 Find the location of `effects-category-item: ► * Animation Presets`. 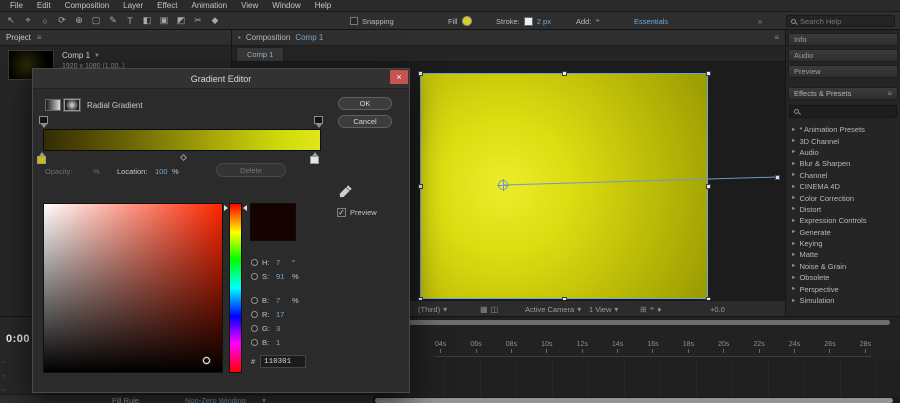

effects-category-item: ► * Animation Presets is located at coordinates (843, 129).